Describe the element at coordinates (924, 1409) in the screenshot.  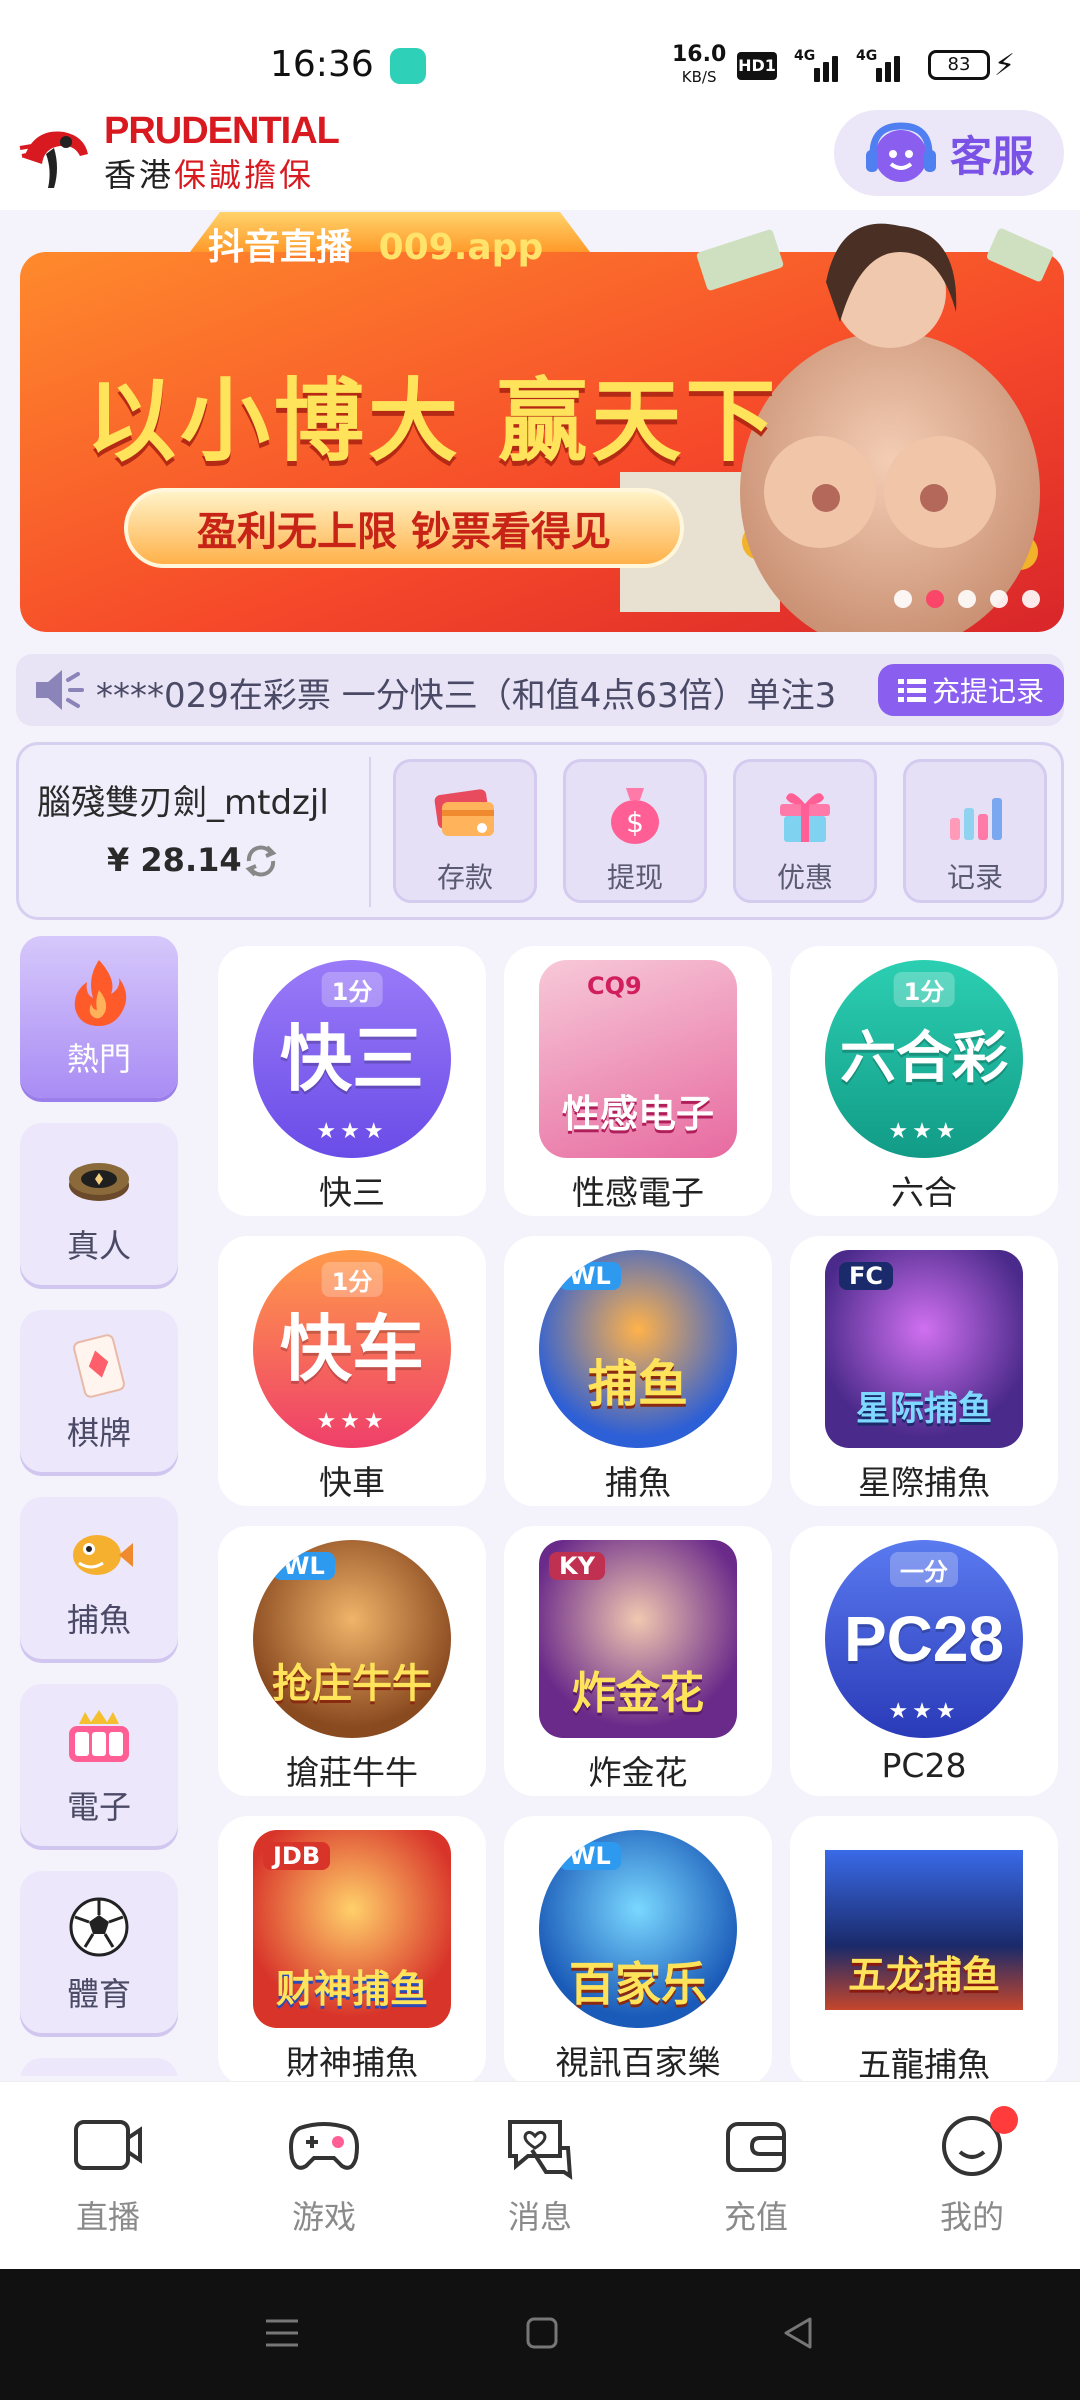
I see `game-thumb-text: 星际捕鱼` at that location.